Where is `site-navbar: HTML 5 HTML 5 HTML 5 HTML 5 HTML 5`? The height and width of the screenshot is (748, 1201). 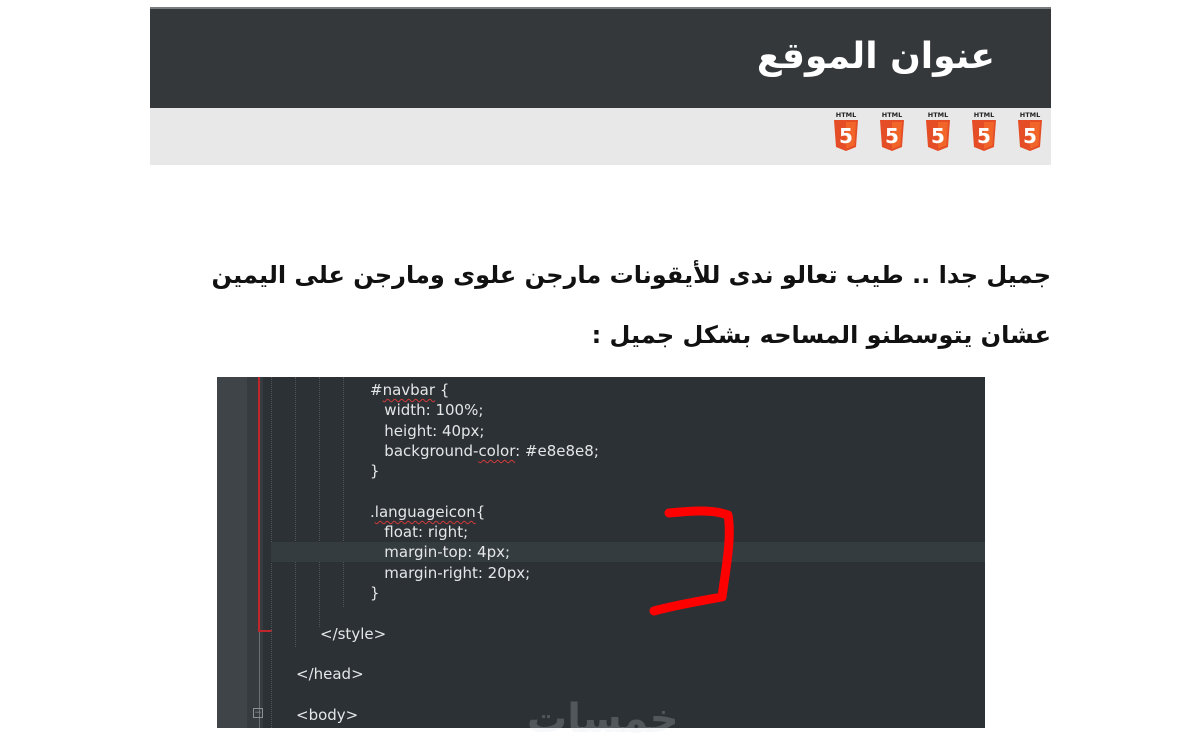 site-navbar: HTML 5 HTML 5 HTML 5 HTML 5 HTML 5 is located at coordinates (600, 136).